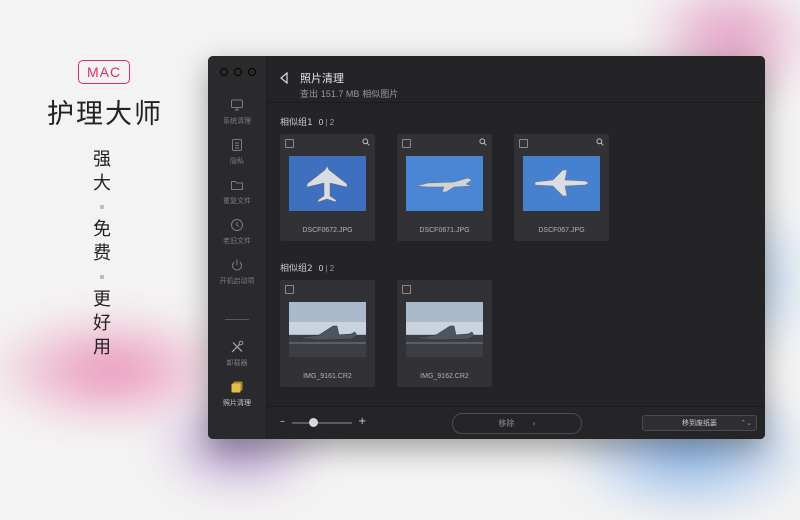 The image size is (800, 520). What do you see at coordinates (102, 159) in the screenshot?
I see `tagline-char: 强` at bounding box center [102, 159].